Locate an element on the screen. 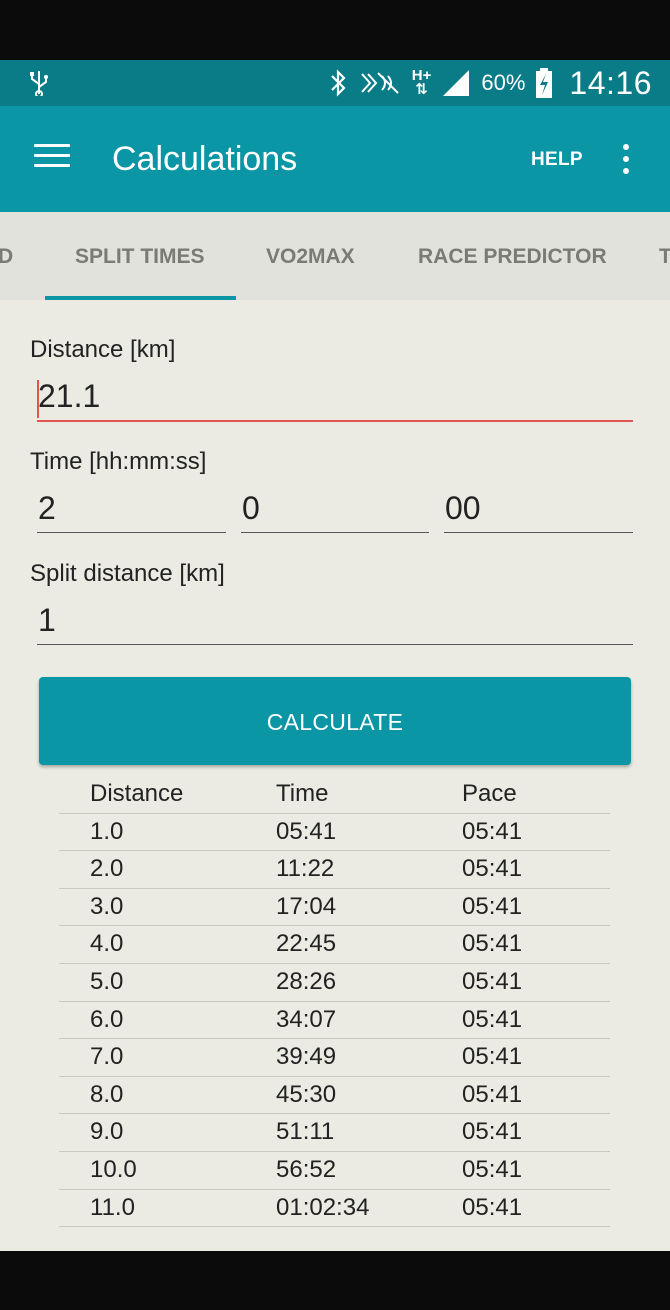  calculate-button: CALCULATE is located at coordinates (335, 721).